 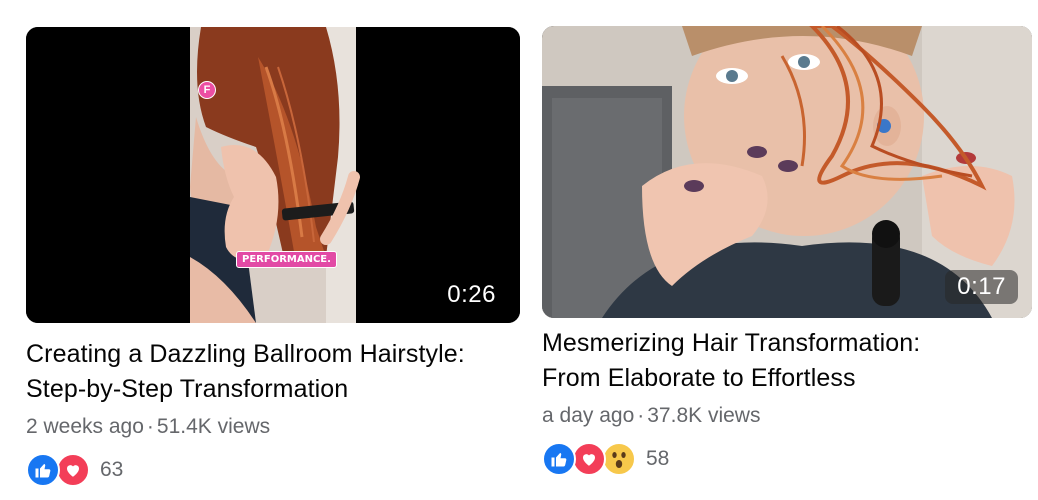 I want to click on wow-icon, so click(x=619, y=459).